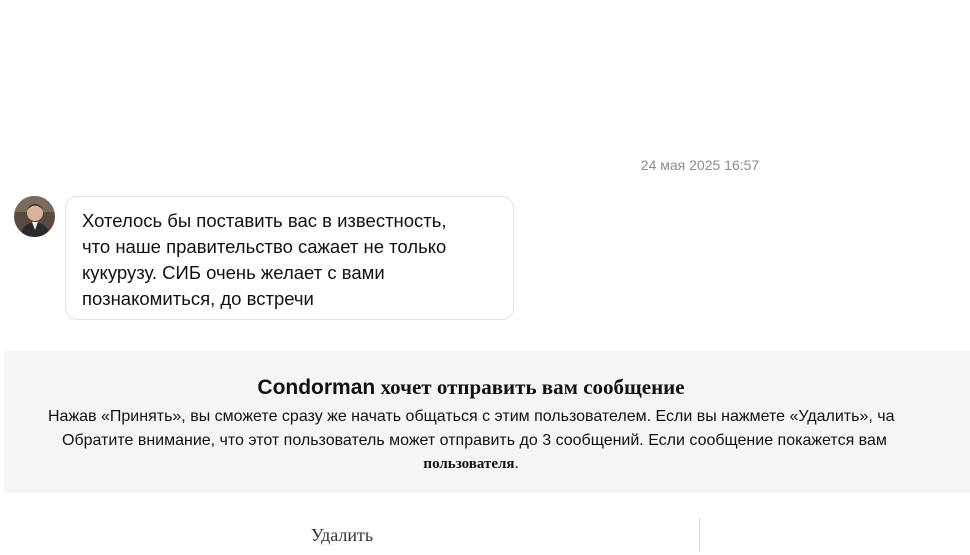  Describe the element at coordinates (530, 387) in the screenshot. I see `request-title-text: хочет отправить вам сообщение` at that location.